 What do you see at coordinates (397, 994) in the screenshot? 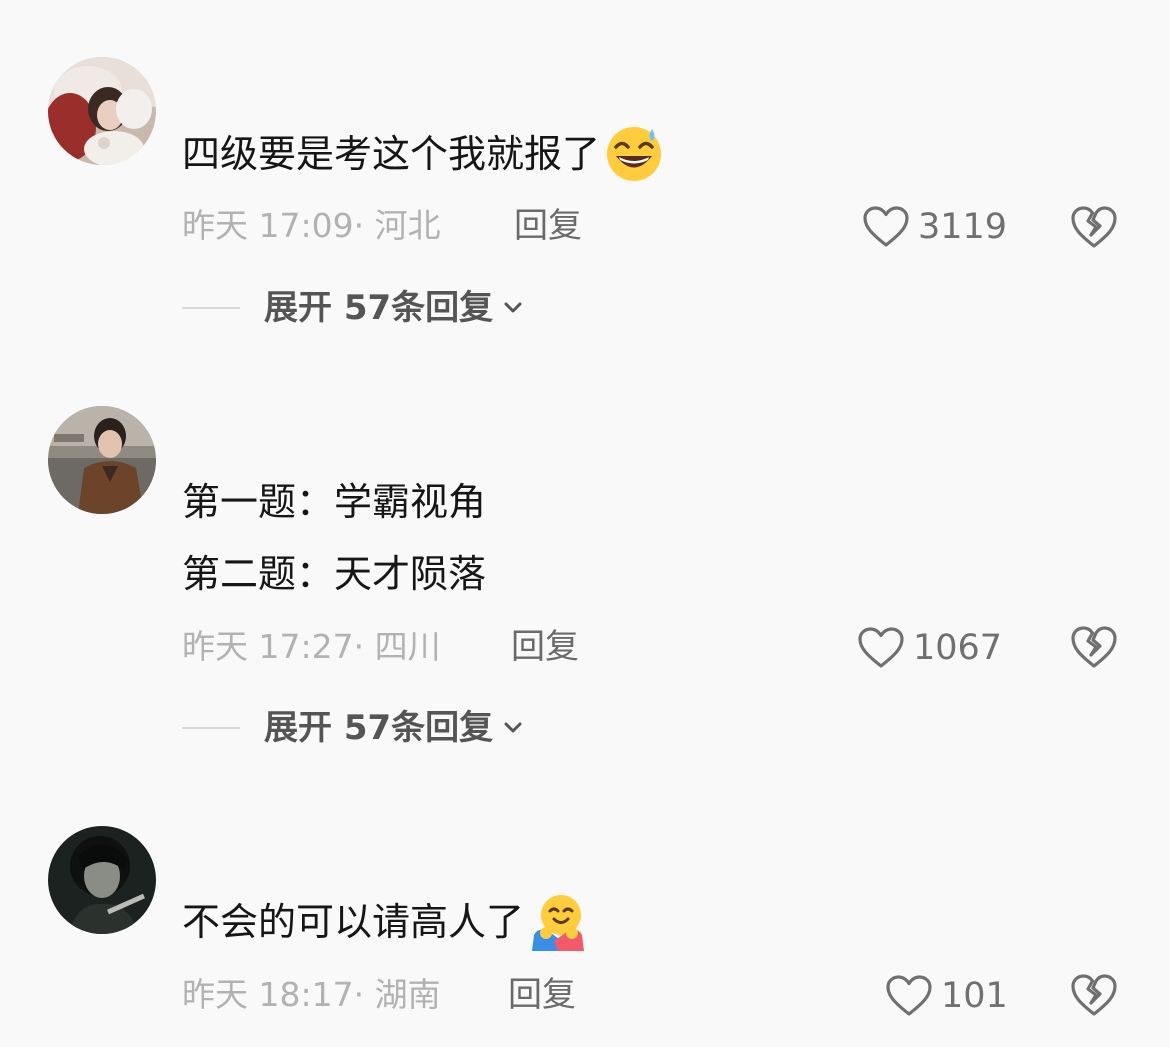
I see `comment-location: · 湖南` at bounding box center [397, 994].